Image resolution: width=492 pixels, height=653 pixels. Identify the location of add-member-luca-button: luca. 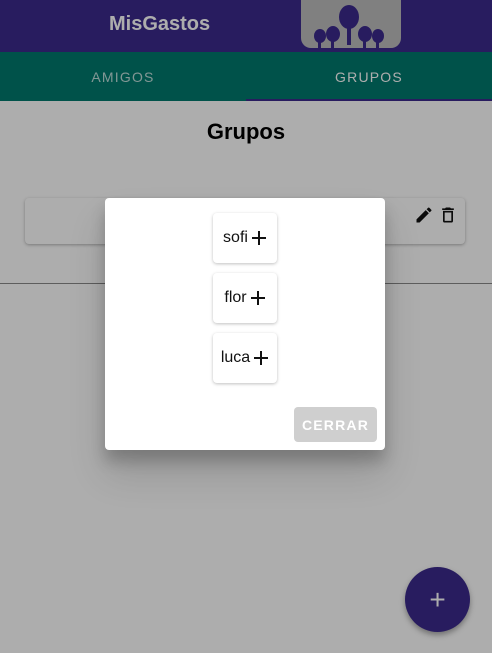
(245, 358).